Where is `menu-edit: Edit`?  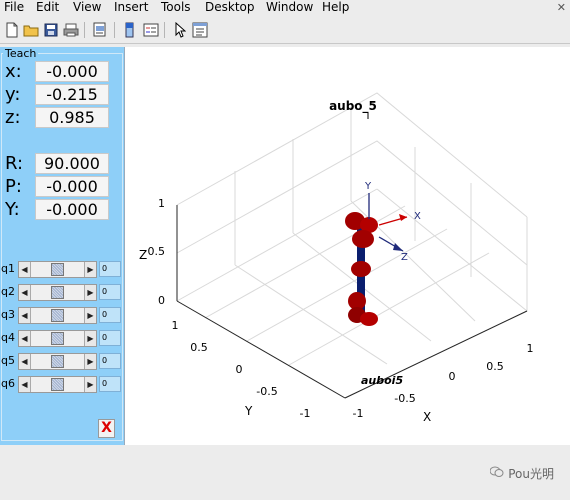 menu-edit: Edit is located at coordinates (47, 8).